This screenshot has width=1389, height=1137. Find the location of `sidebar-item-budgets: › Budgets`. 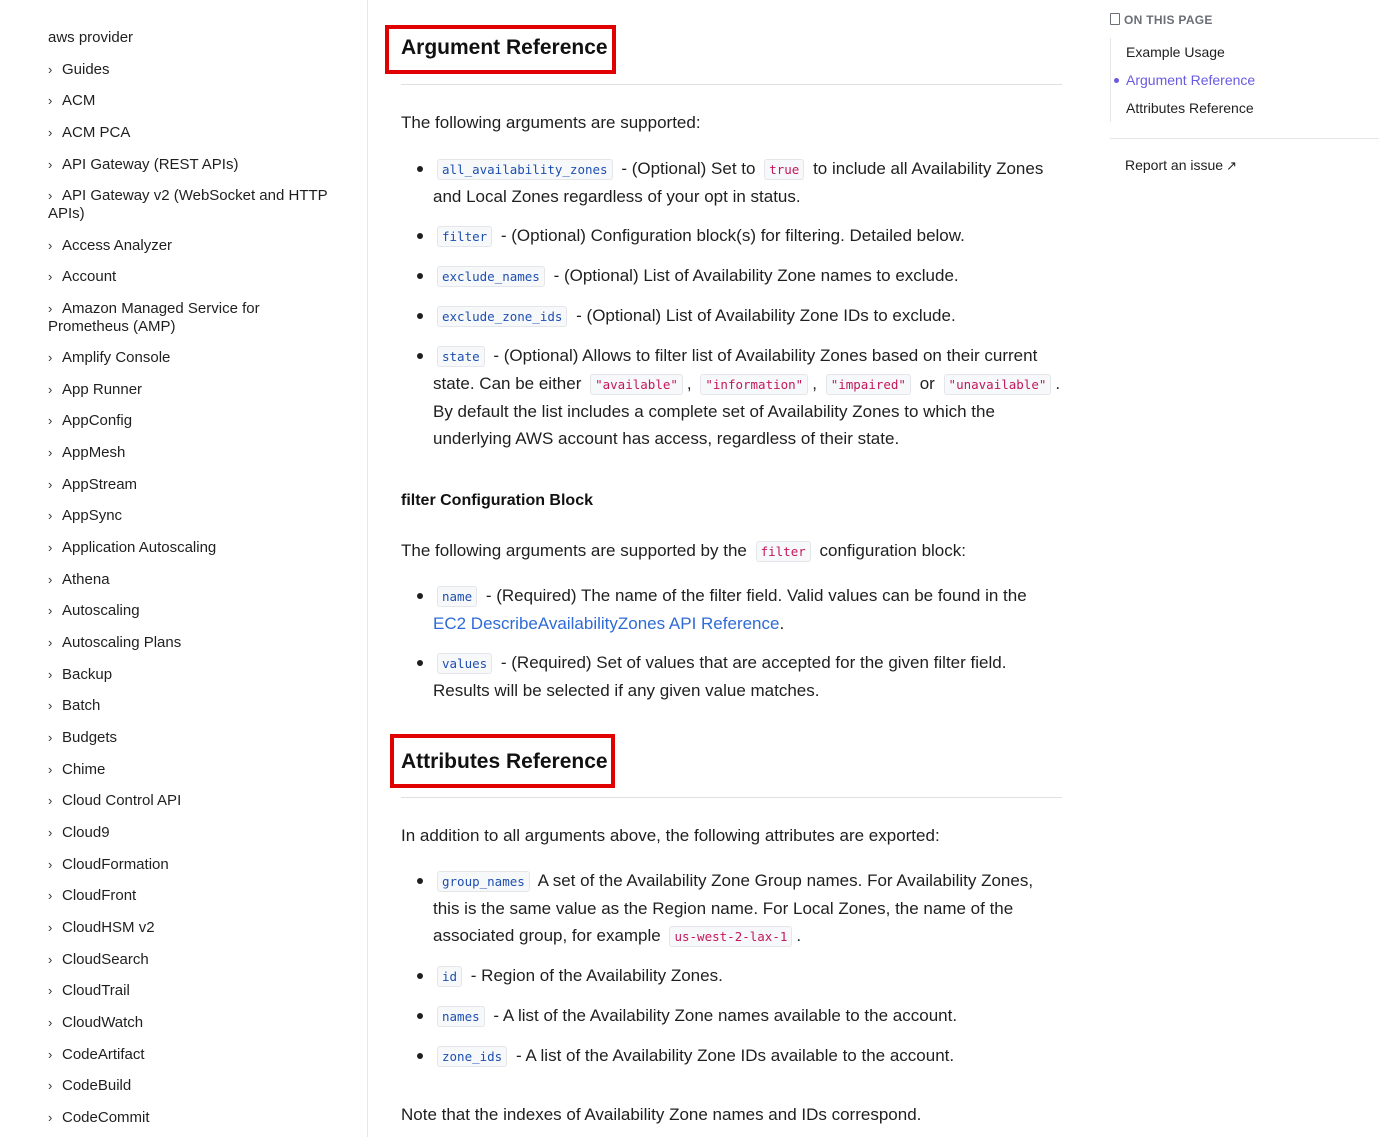

sidebar-item-budgets: › Budgets is located at coordinates (82, 738).